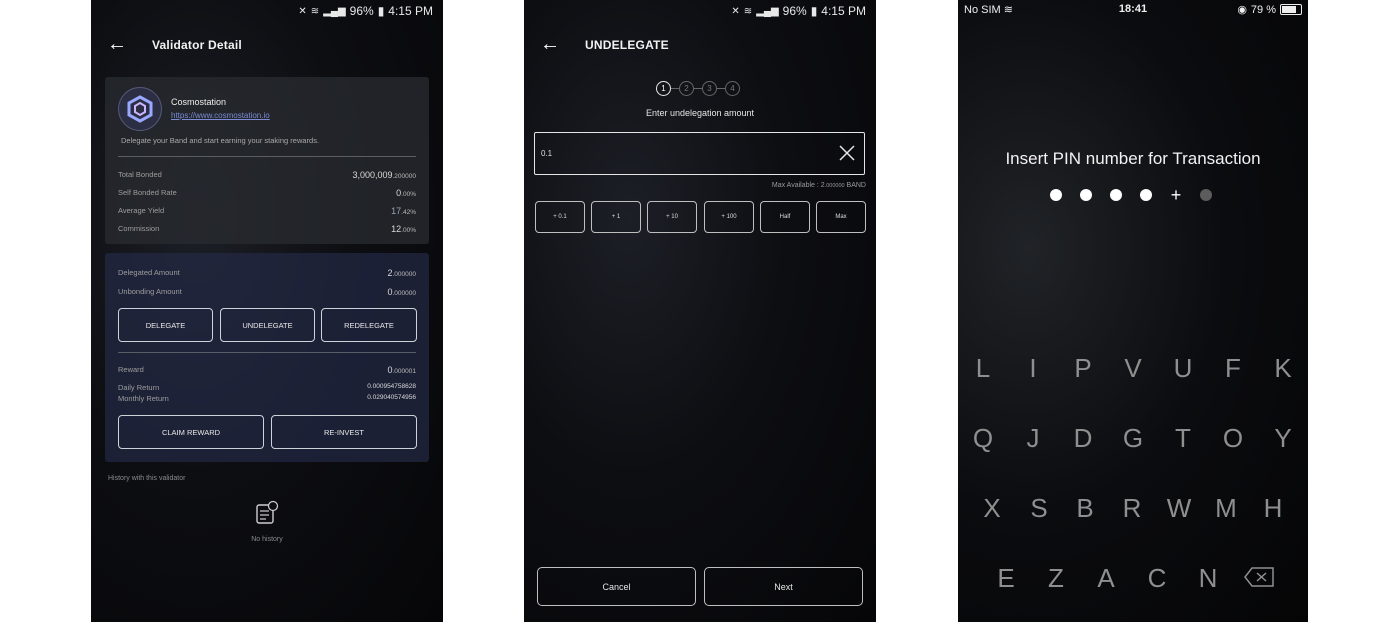 The height and width of the screenshot is (622, 1400). Describe the element at coordinates (267, 229) in the screenshot. I see `stat-row-commission: Commission 12.00%` at that location.